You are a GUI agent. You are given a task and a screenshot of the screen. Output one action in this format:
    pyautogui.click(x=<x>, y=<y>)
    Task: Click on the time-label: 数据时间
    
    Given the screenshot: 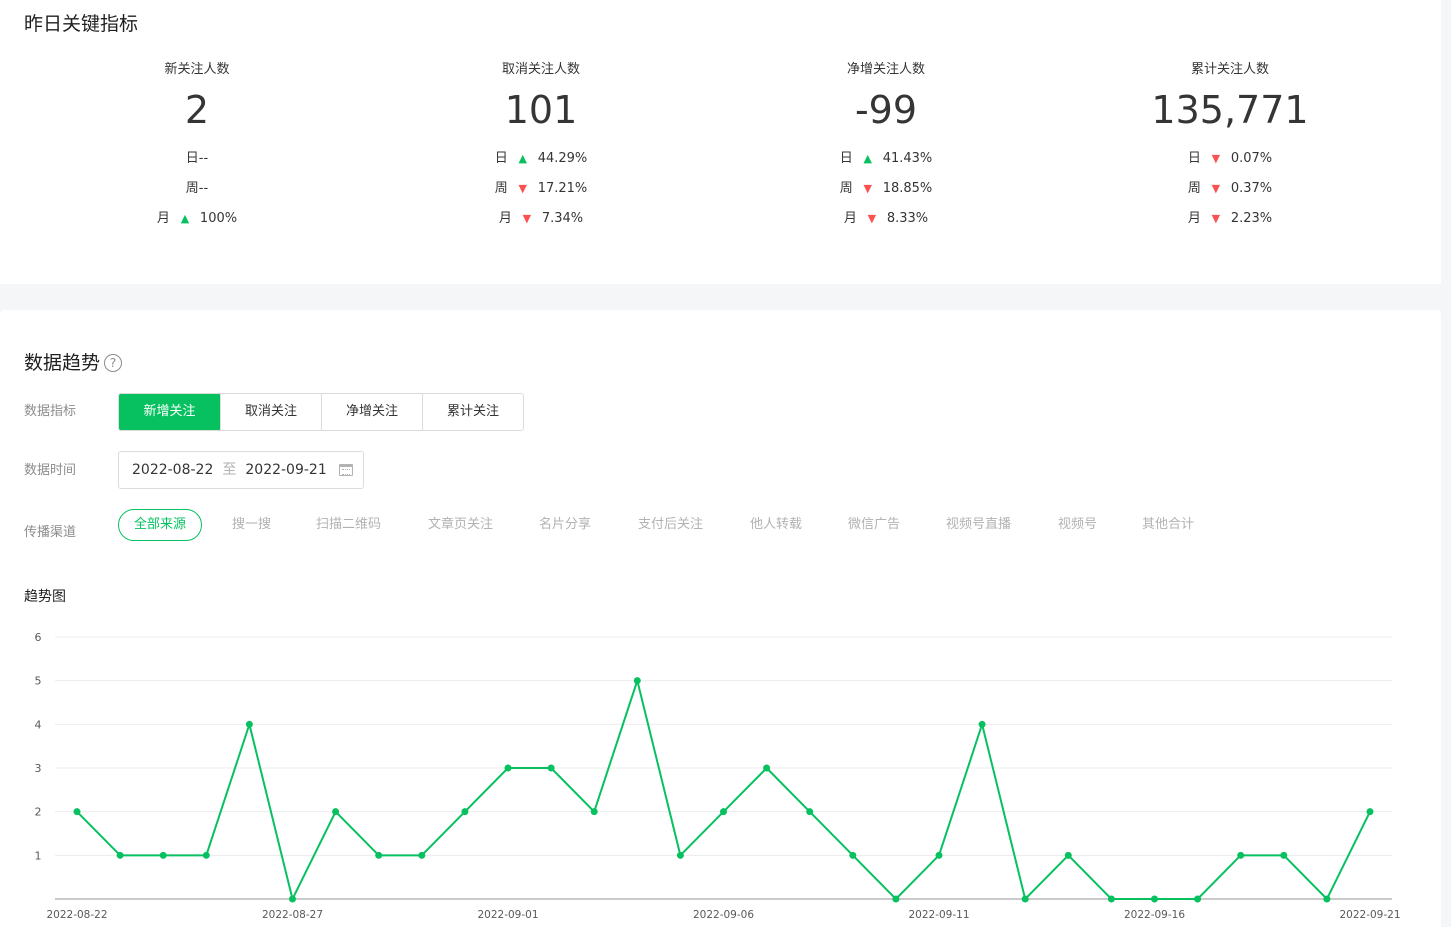 What is the action you would take?
    pyautogui.click(x=50, y=470)
    